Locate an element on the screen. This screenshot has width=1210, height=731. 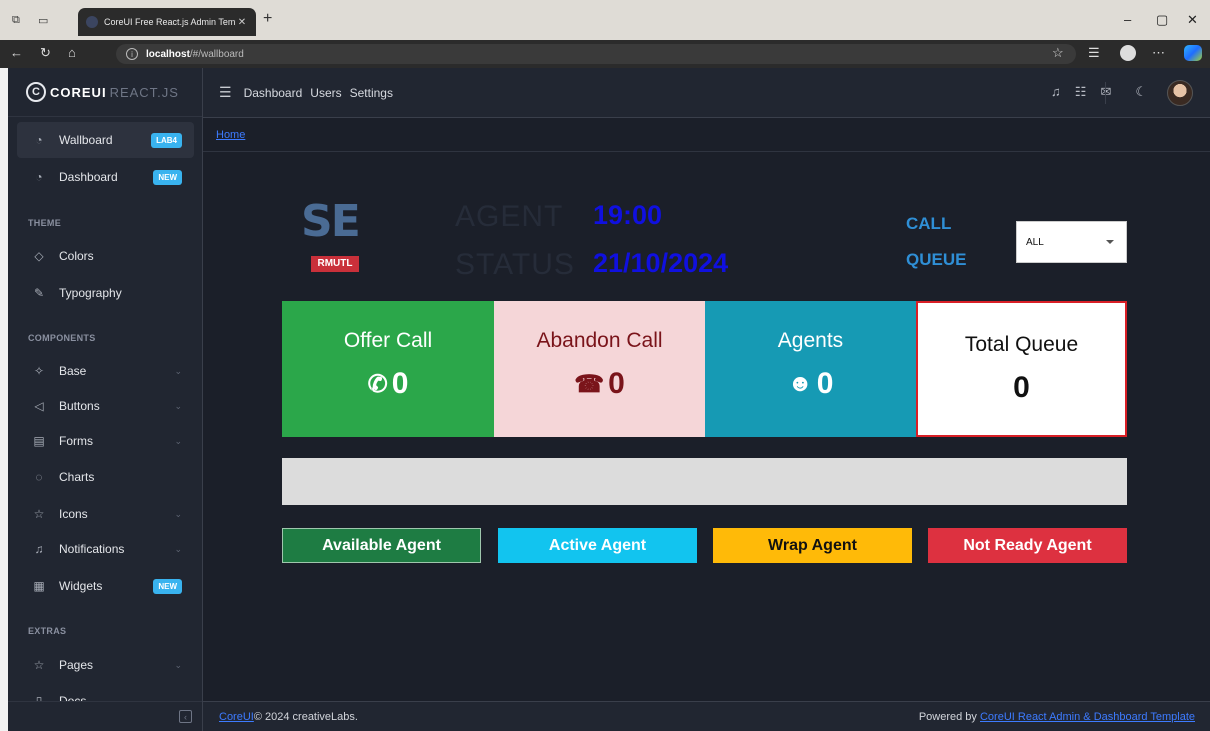
legend-active-agent: Active Agent is located at coordinates (597, 545).